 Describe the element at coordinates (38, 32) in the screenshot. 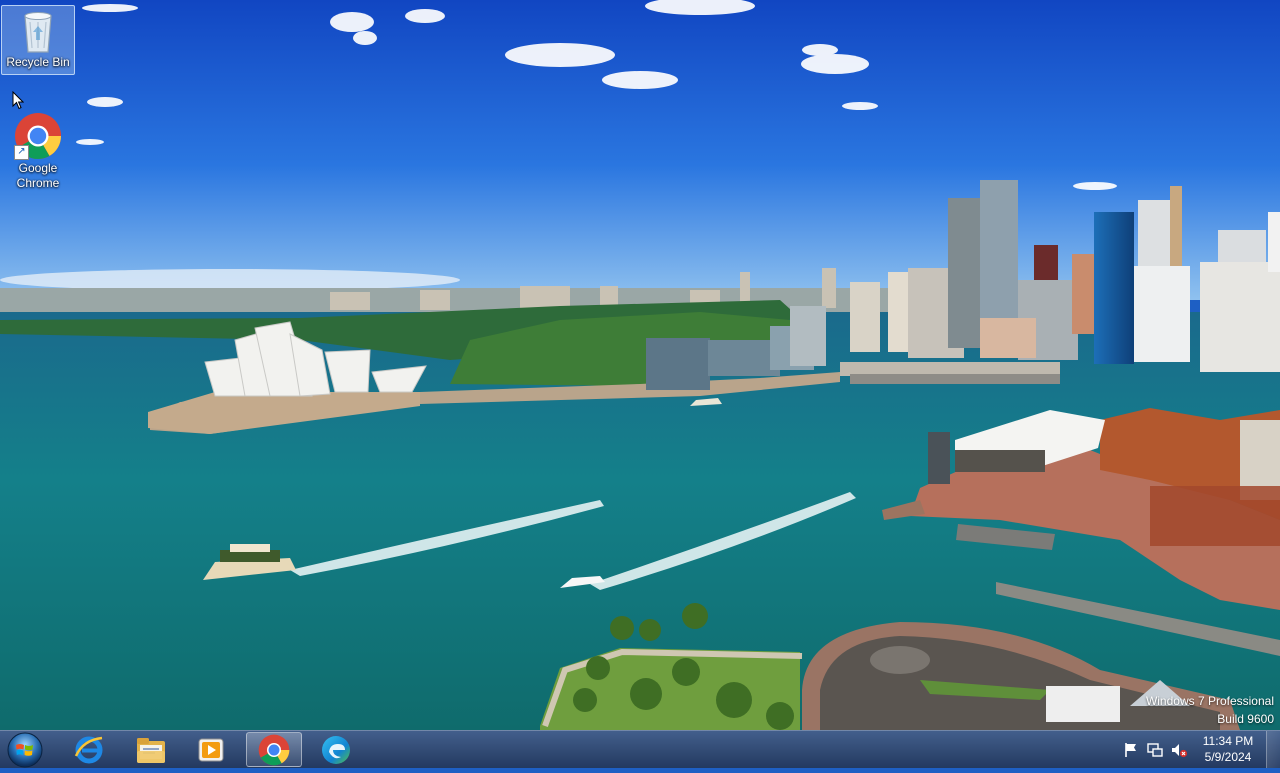

I see `recycle-bin-icon` at that location.